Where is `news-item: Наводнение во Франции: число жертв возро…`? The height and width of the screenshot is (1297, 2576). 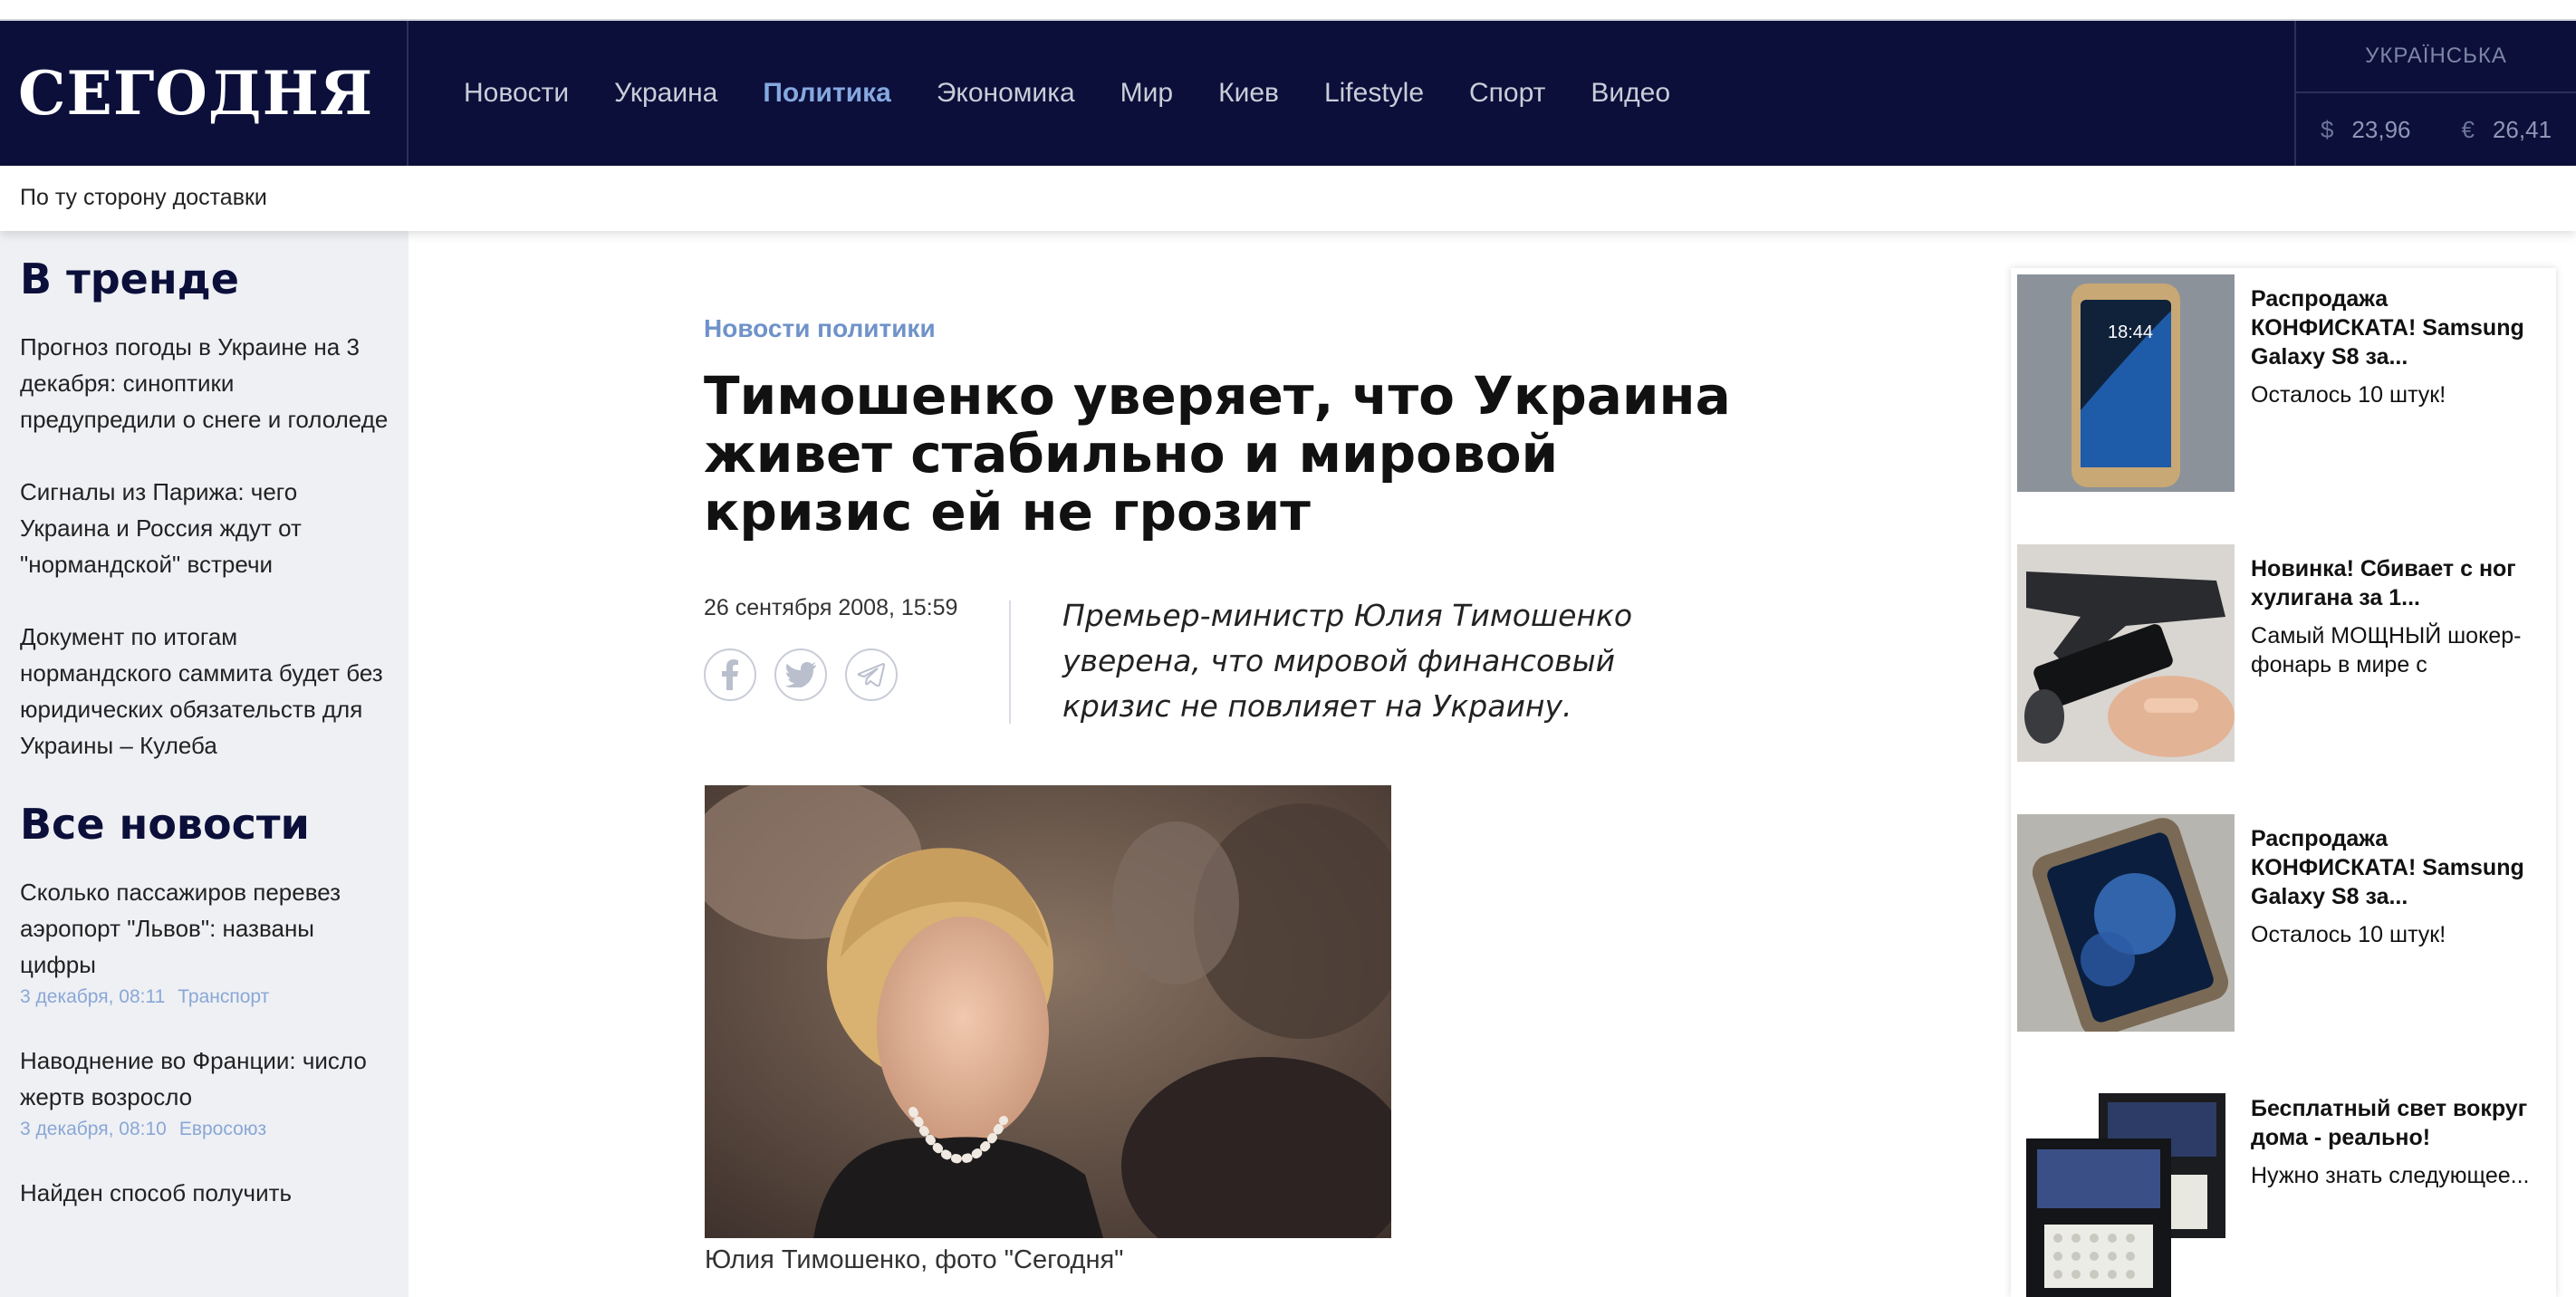 news-item: Наводнение во Франции: число жертв возро… is located at coordinates (204, 1091).